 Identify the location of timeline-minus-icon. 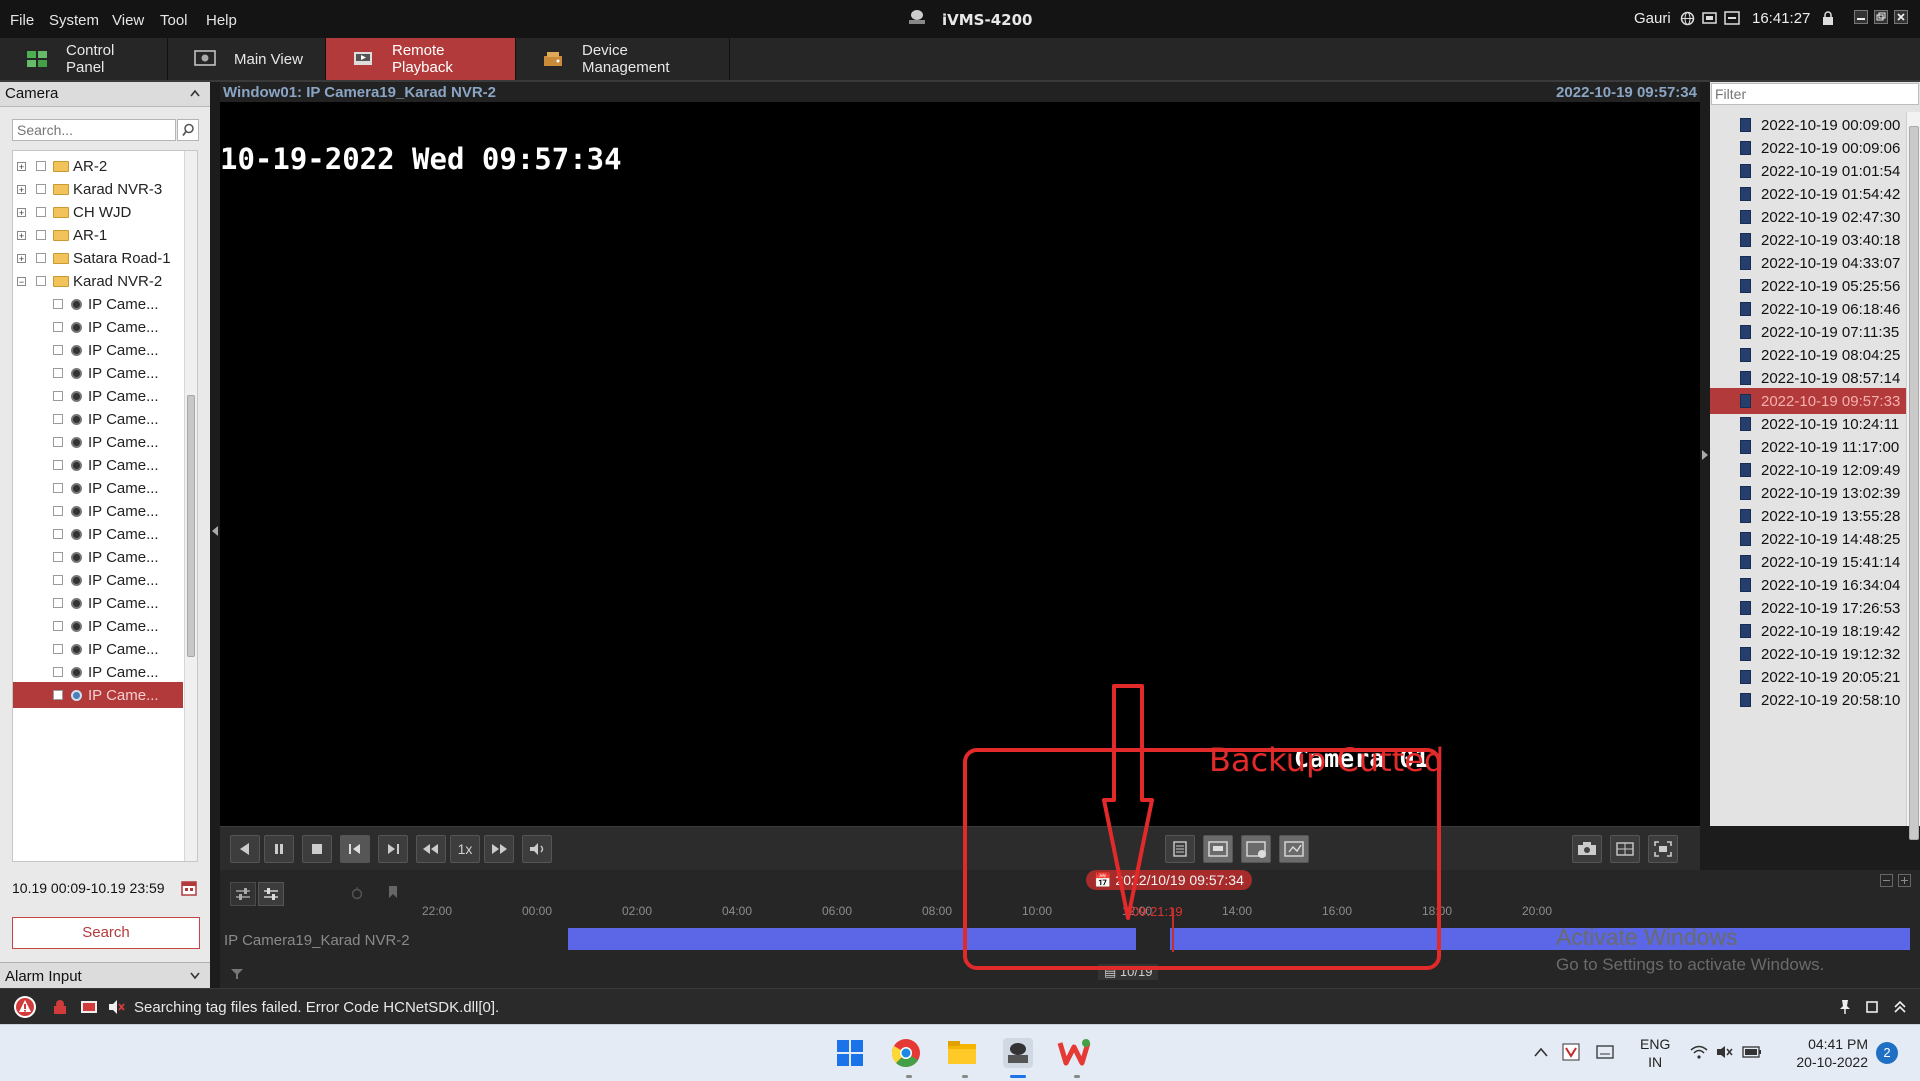
(1886, 880).